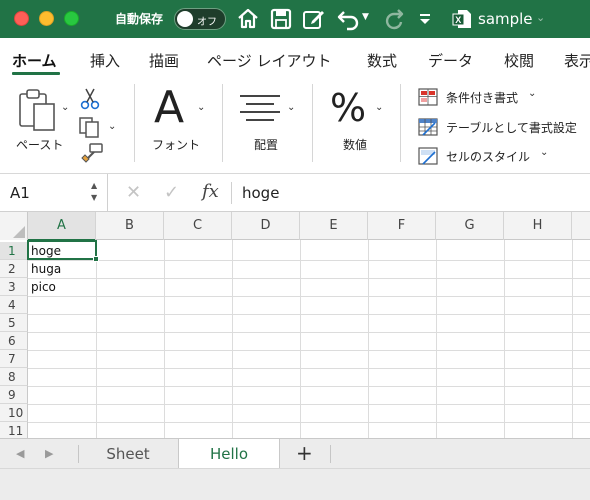 The height and width of the screenshot is (500, 590). What do you see at coordinates (198, 226) in the screenshot?
I see `column-header-c: C` at bounding box center [198, 226].